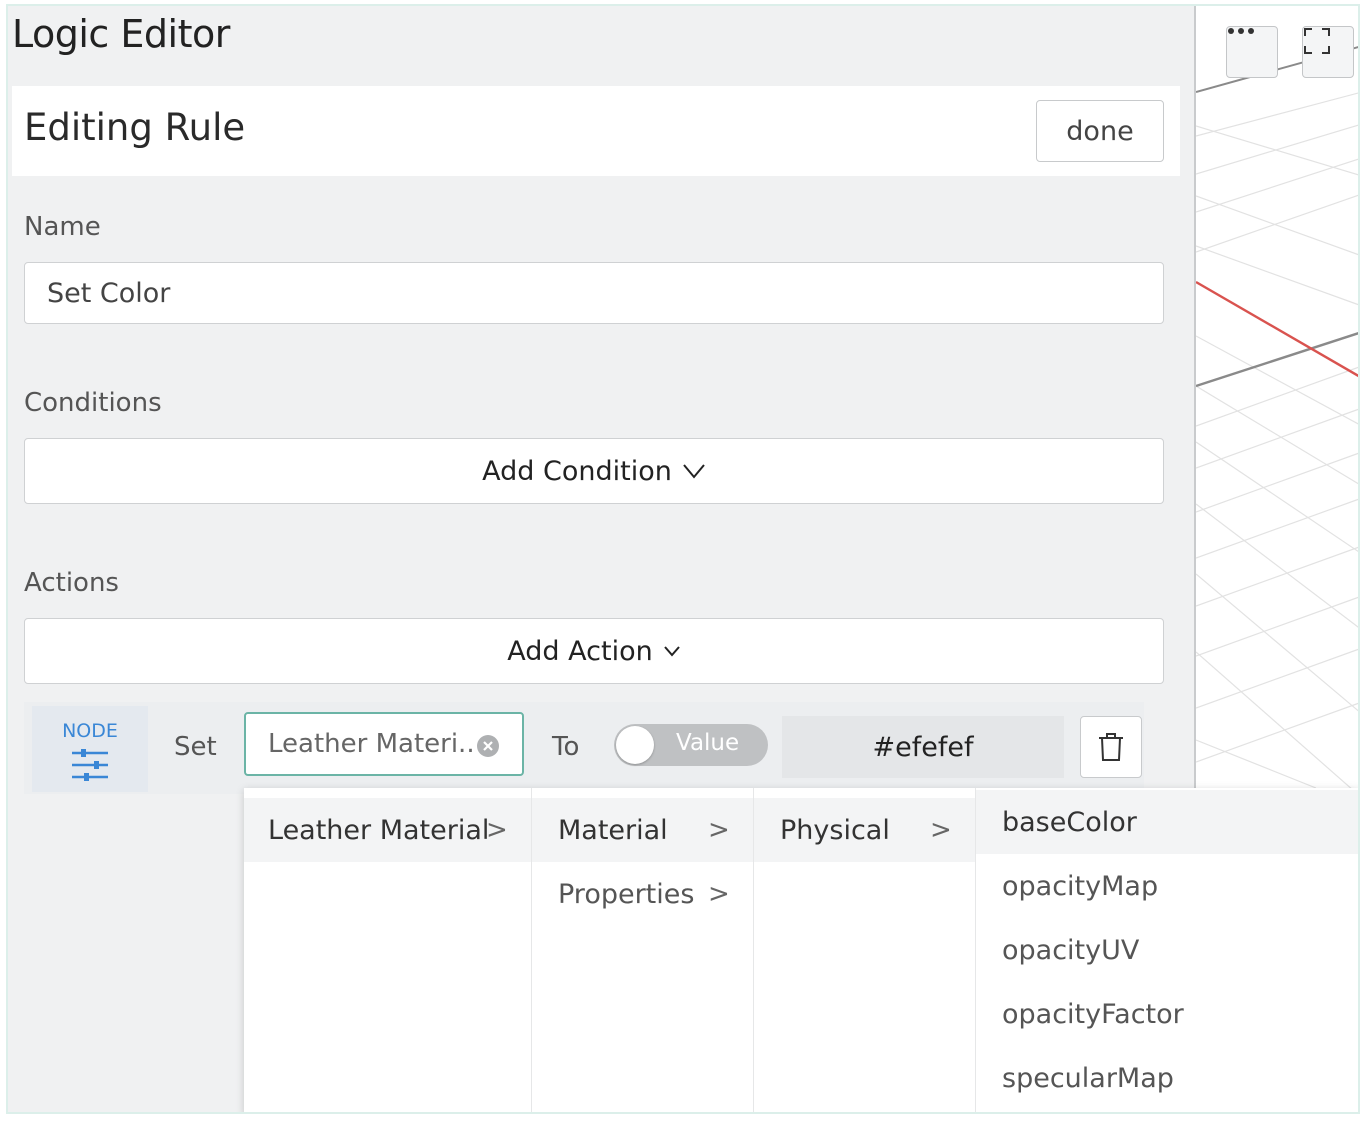 The width and height of the screenshot is (1368, 1128). What do you see at coordinates (62, 227) in the screenshot?
I see `name-label: Name` at bounding box center [62, 227].